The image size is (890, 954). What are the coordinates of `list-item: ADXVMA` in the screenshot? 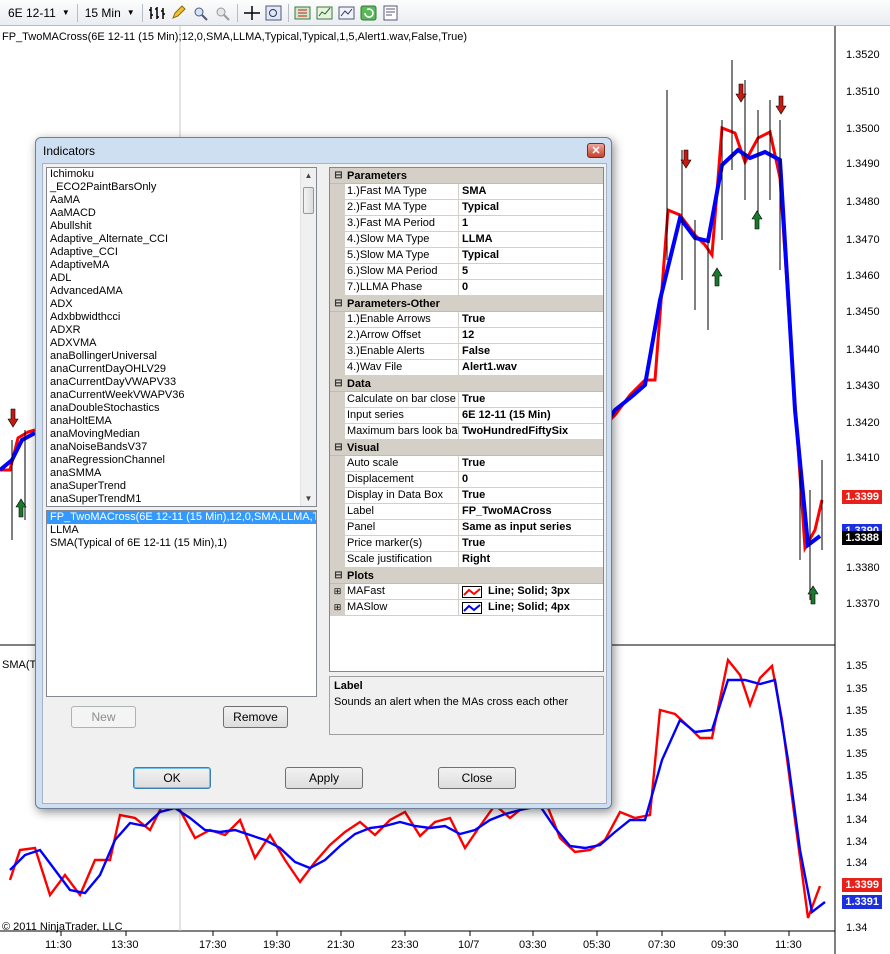 It's located at (181, 343).